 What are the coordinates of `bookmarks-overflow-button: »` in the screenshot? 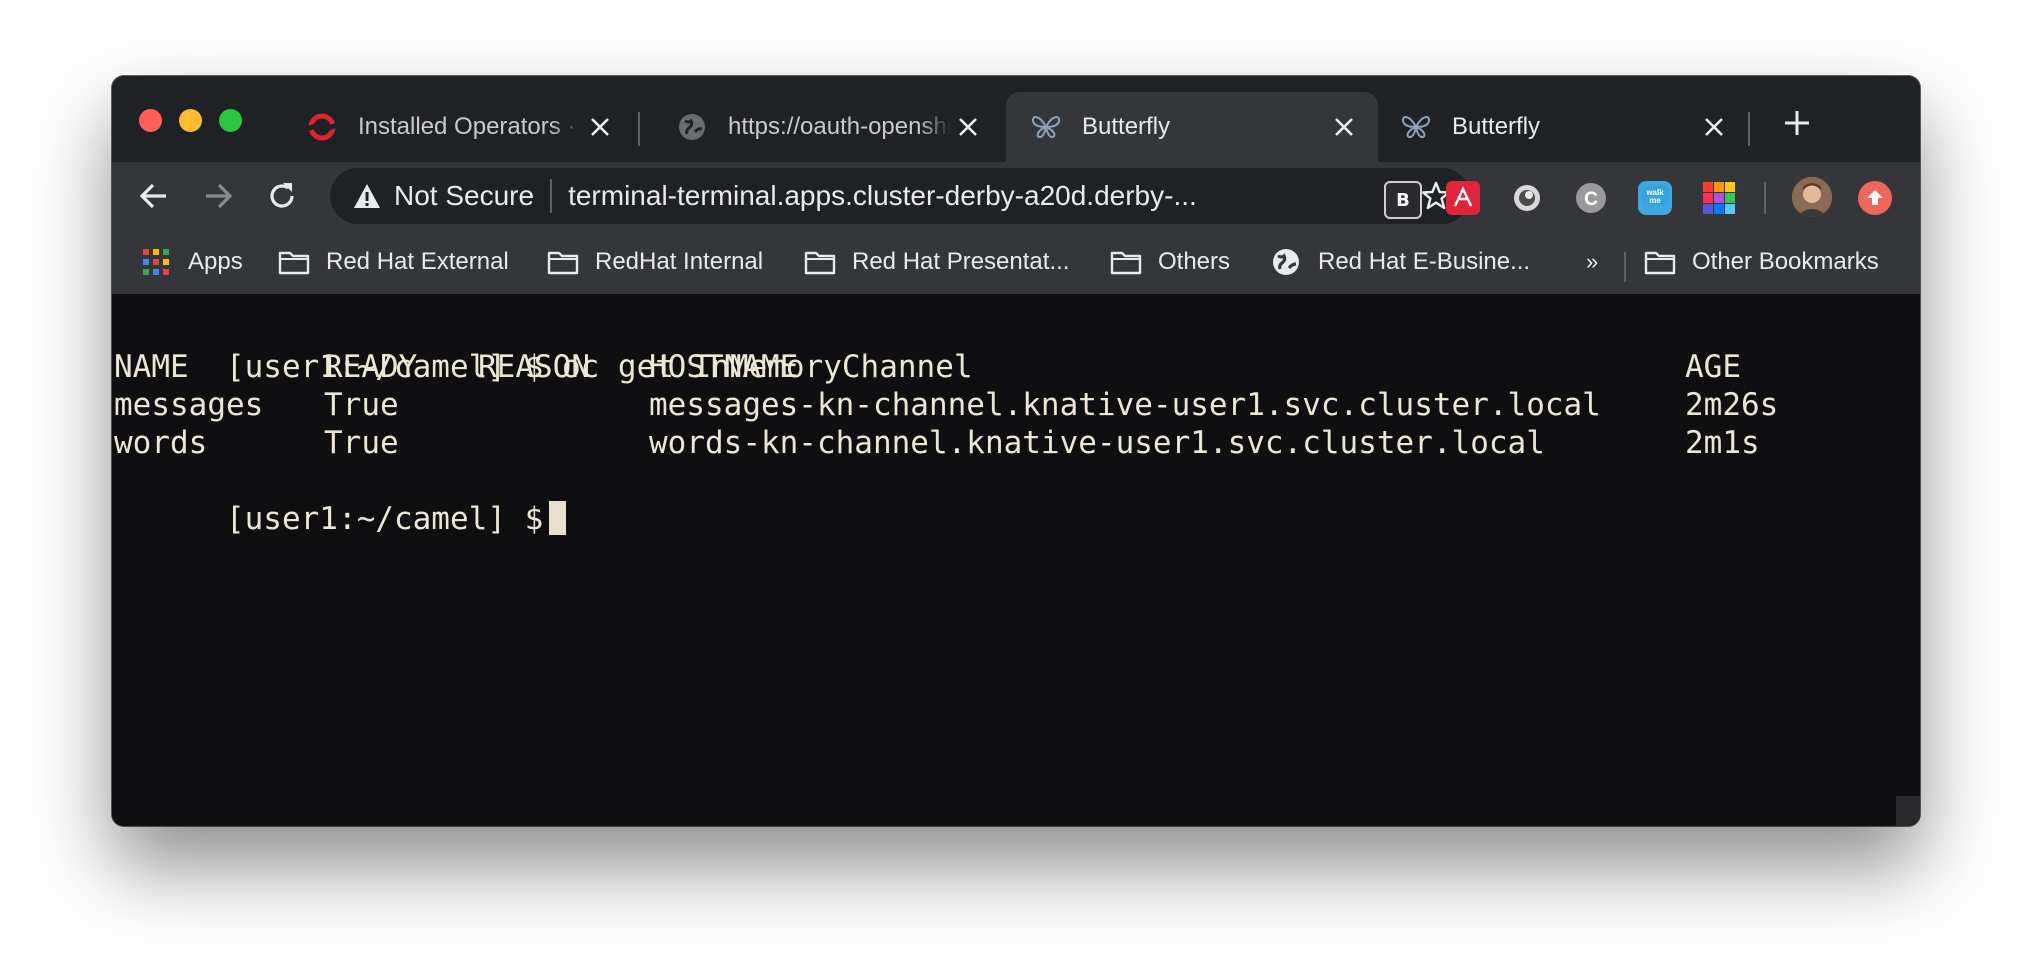 It's located at (1592, 262).